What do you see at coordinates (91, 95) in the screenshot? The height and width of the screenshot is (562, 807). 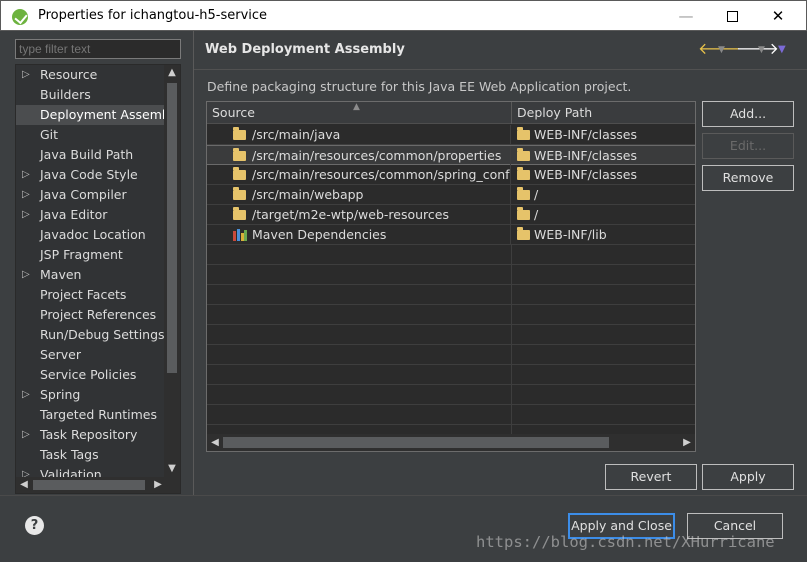 I see `tree-item: Builders` at bounding box center [91, 95].